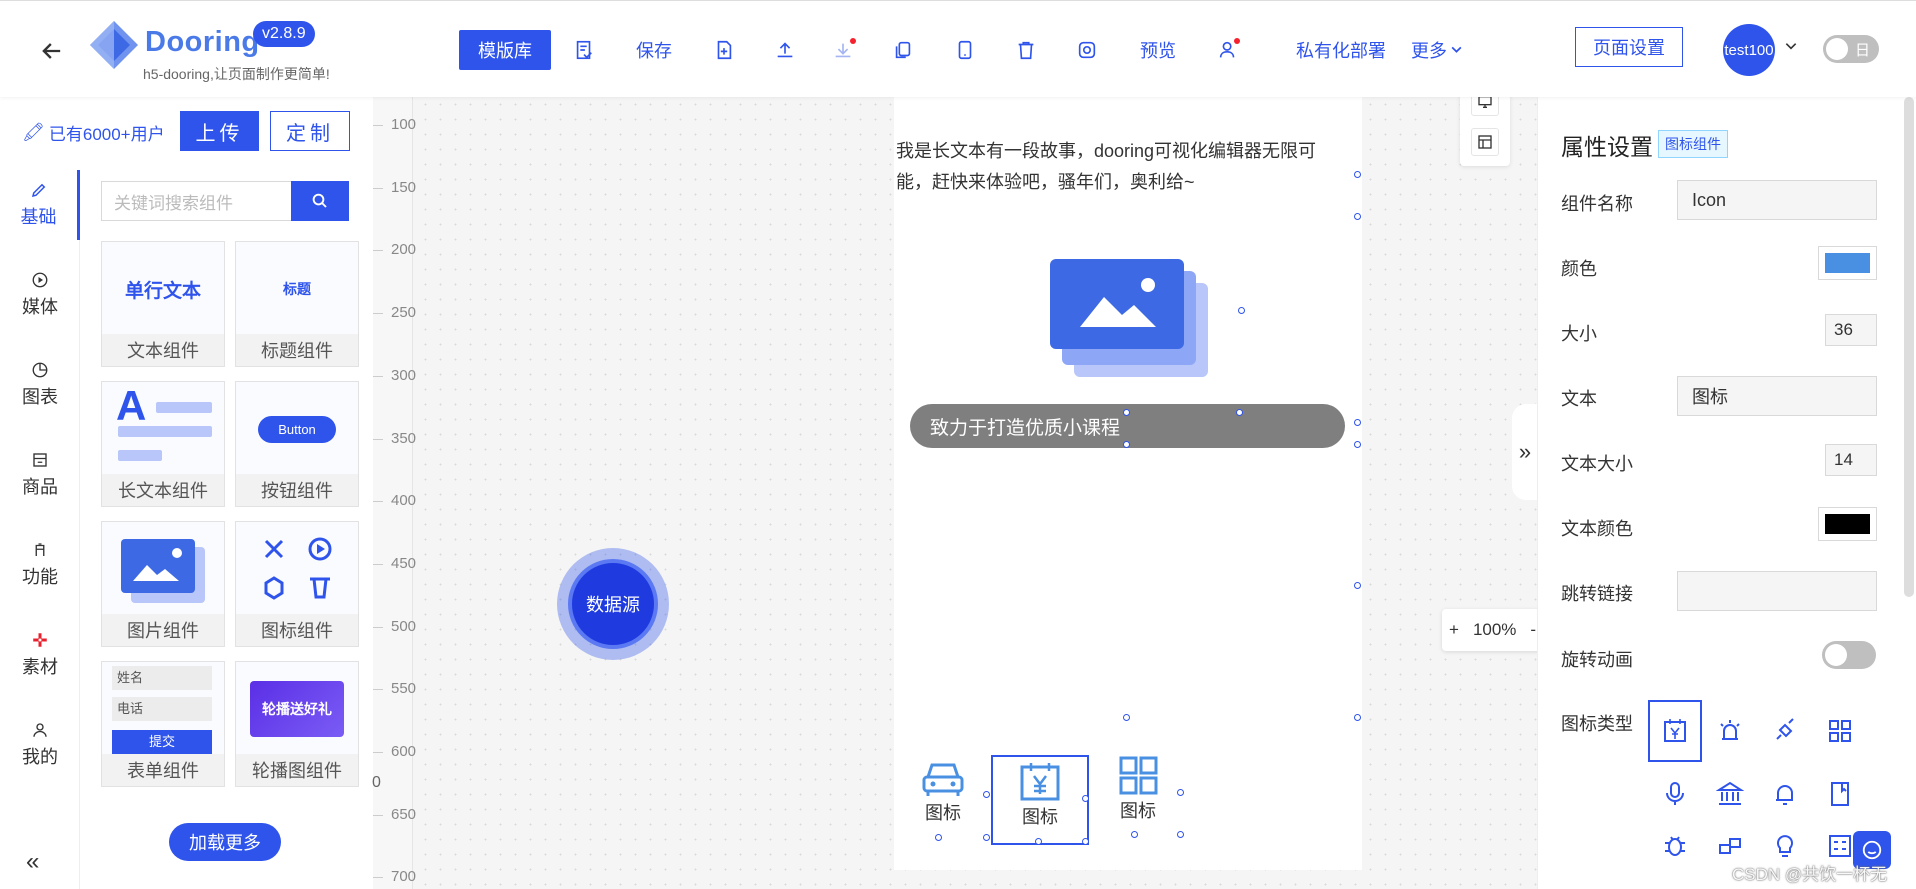 The width and height of the screenshot is (1916, 889). What do you see at coordinates (163, 304) in the screenshot?
I see `component-card-text: 单行文本 文本组件` at bounding box center [163, 304].